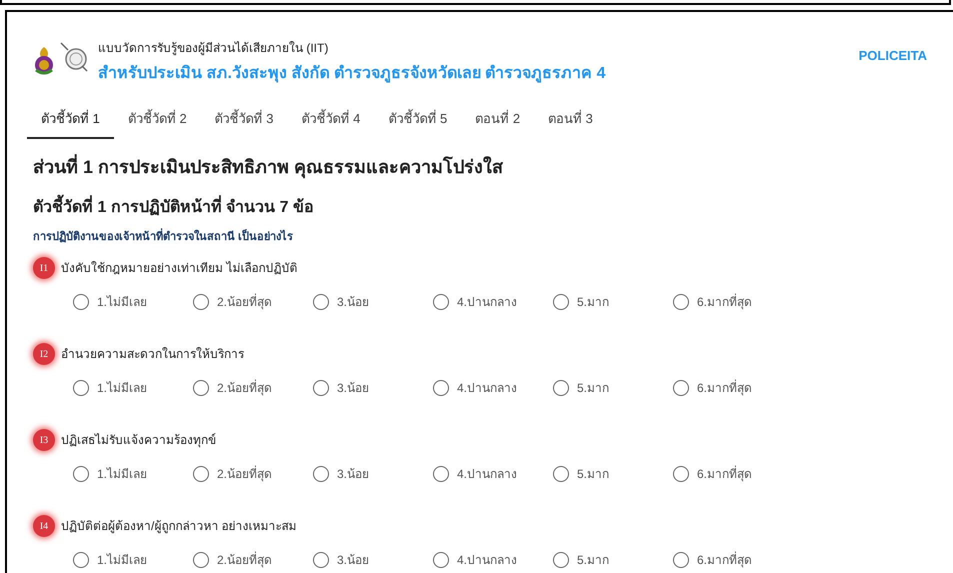 The height and width of the screenshot is (573, 953). Describe the element at coordinates (179, 268) in the screenshot. I see `question-text: บังคับใช้กฎหมายอย่างเท่าเทียม ไม่เลือกปฏิบัติ` at that location.